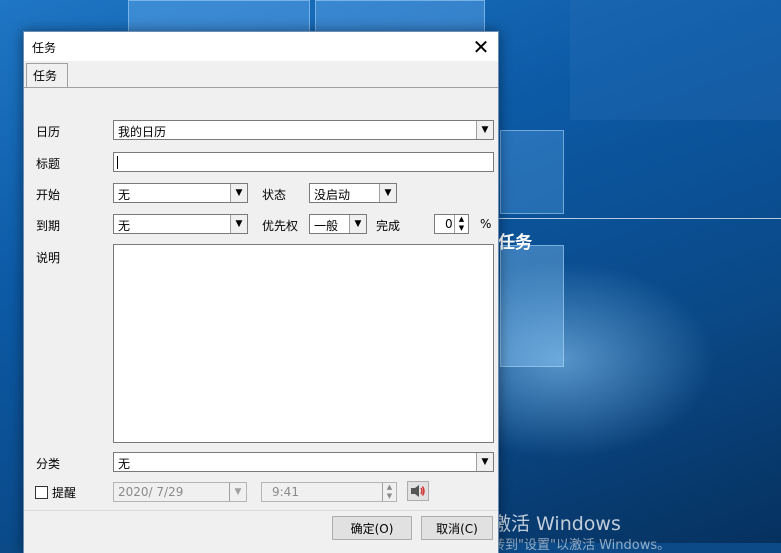 The image size is (781, 553). What do you see at coordinates (151, 492) in the screenshot?
I see `reminder-date-value: 2020/ 7/29` at bounding box center [151, 492].